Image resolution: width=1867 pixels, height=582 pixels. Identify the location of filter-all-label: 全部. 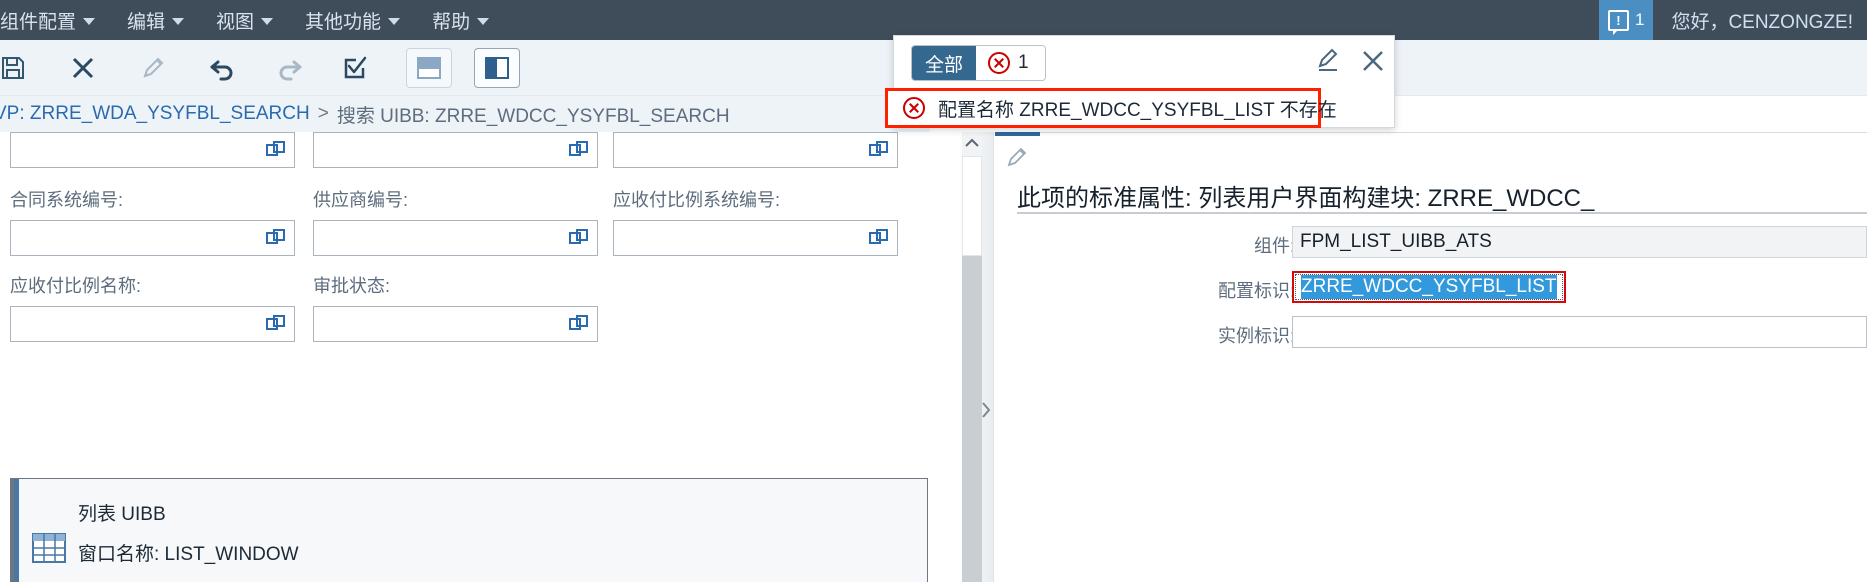
(944, 65).